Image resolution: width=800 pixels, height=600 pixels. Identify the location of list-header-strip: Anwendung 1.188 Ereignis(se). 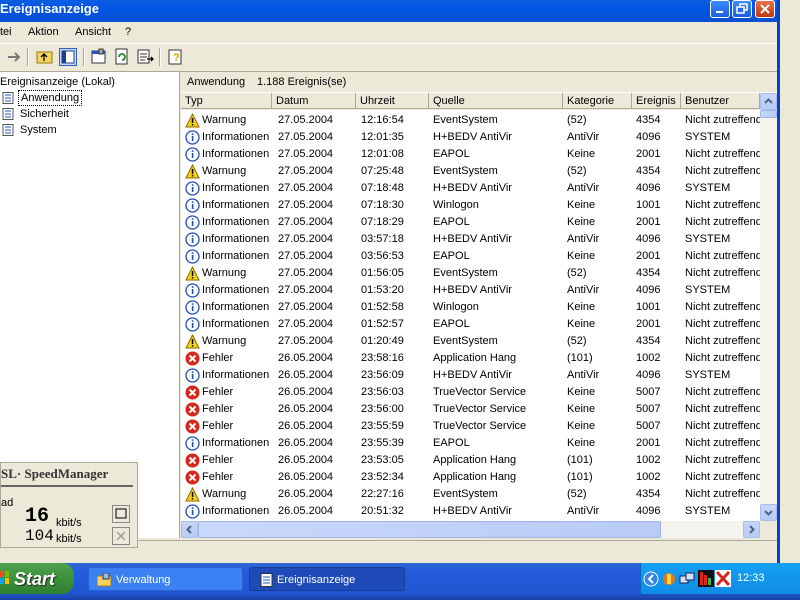
(479, 82).